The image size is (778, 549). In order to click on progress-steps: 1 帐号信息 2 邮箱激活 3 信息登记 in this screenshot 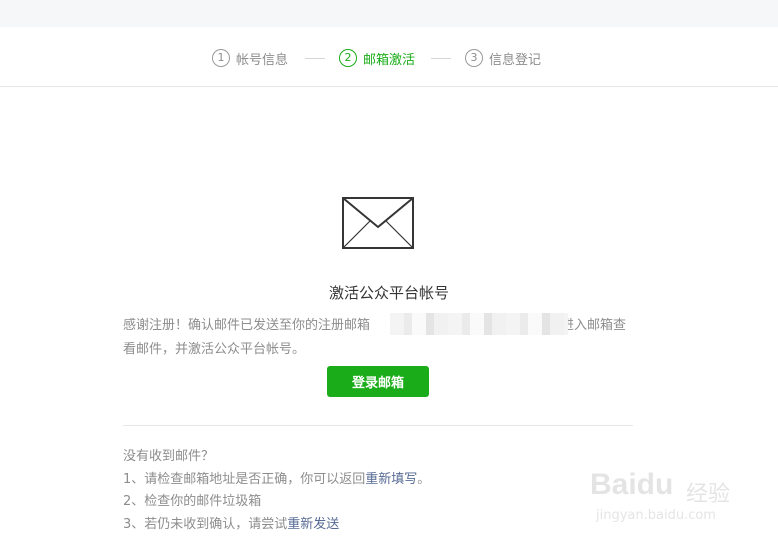, I will do `click(389, 57)`.